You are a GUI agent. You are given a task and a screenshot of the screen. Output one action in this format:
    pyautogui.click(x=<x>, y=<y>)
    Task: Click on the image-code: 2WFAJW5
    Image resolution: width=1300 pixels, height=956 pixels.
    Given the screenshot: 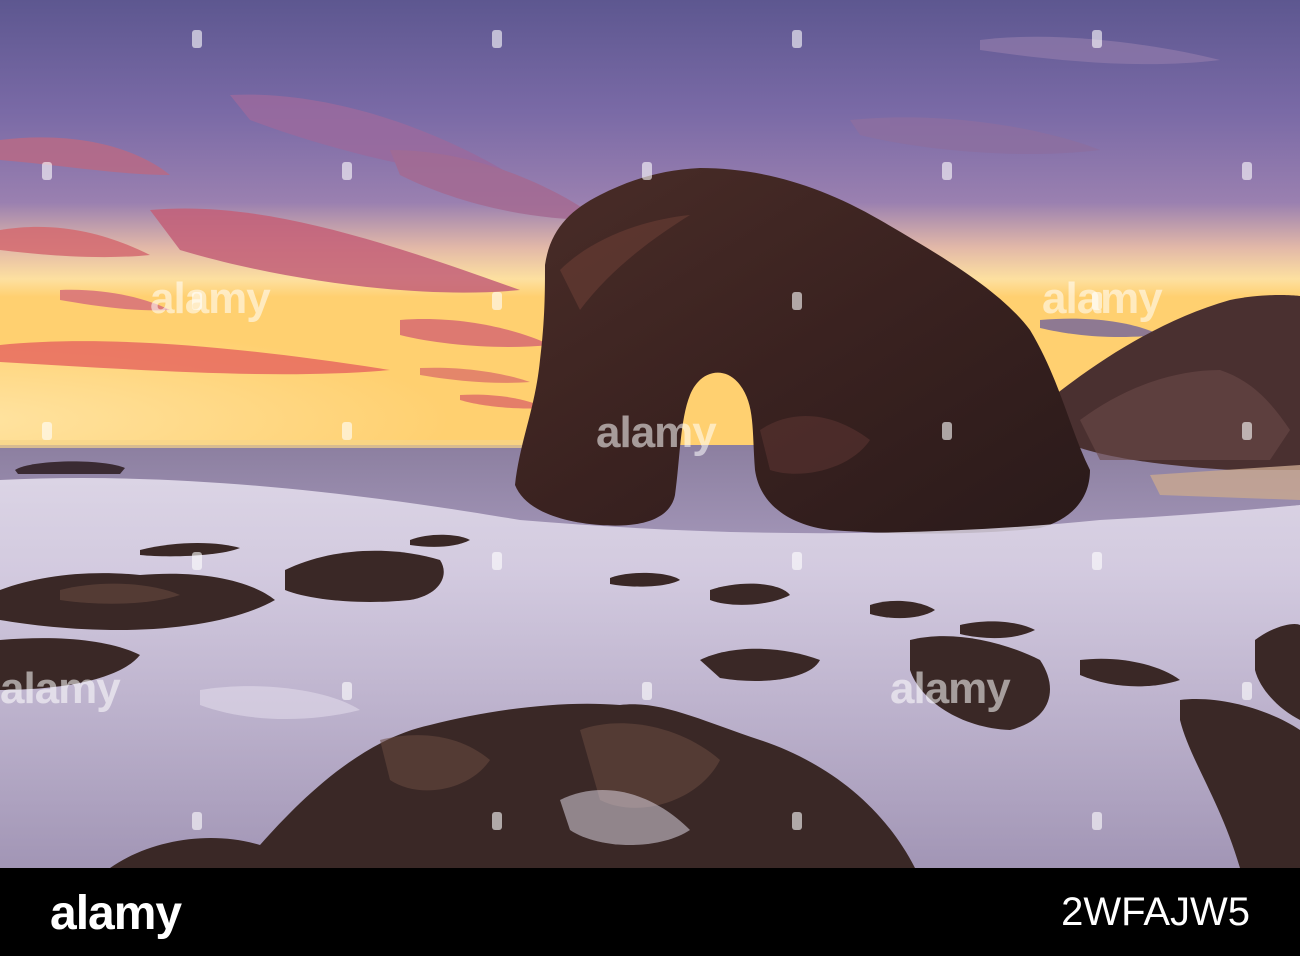 What is the action you would take?
    pyautogui.click(x=1155, y=912)
    